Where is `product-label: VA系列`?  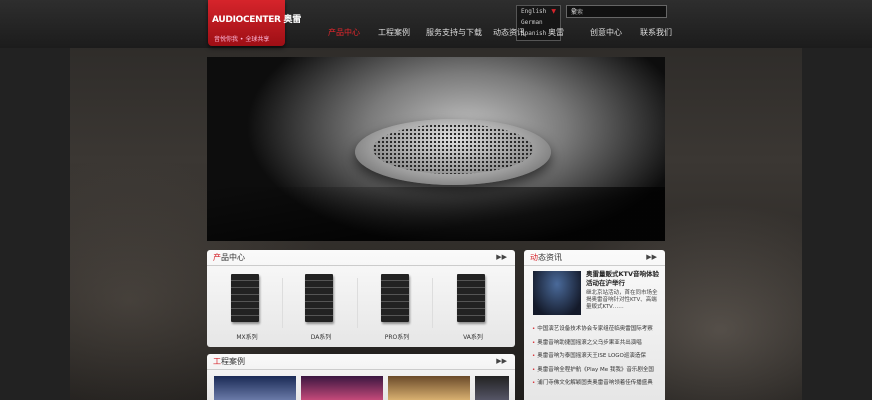 product-label: VA系列 is located at coordinates (473, 337).